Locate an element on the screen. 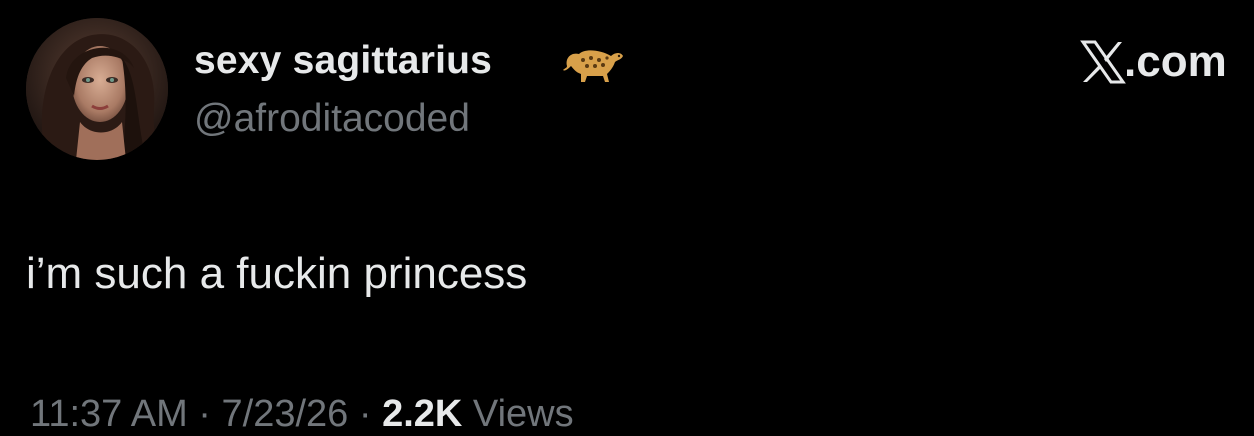  avatar is located at coordinates (97, 89).